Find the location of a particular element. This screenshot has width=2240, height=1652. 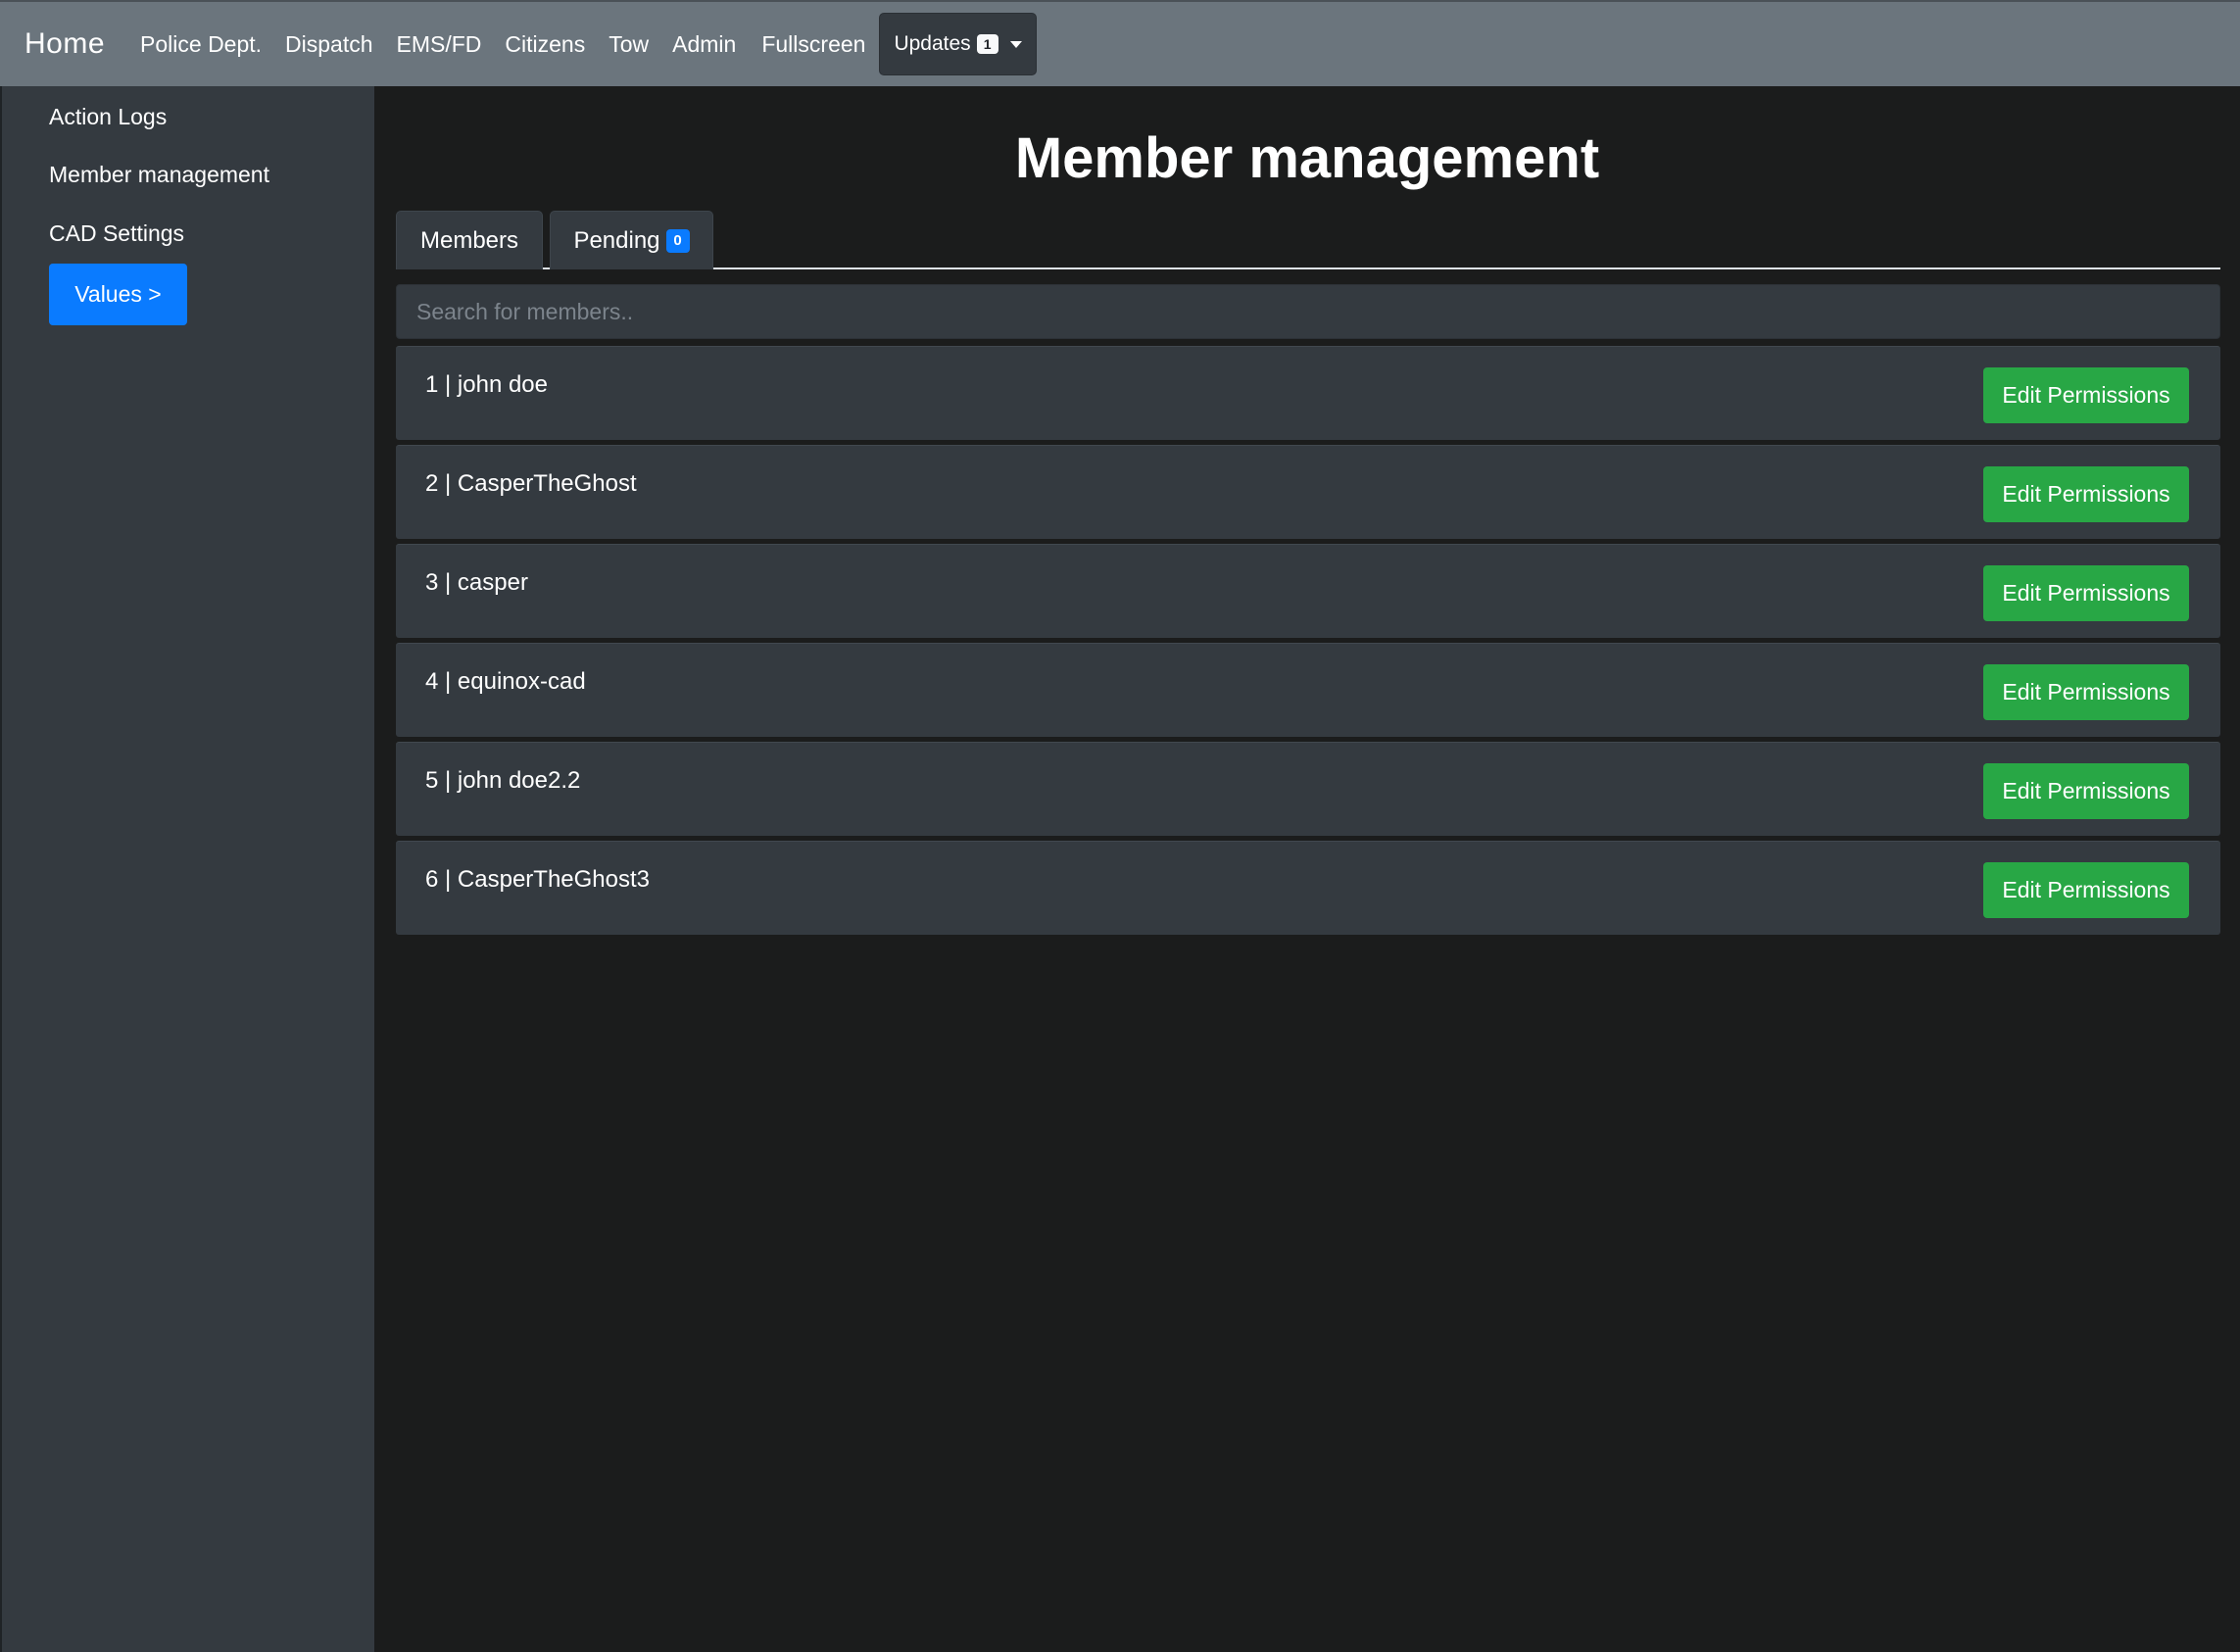

tab-members-label: Members is located at coordinates (469, 240).